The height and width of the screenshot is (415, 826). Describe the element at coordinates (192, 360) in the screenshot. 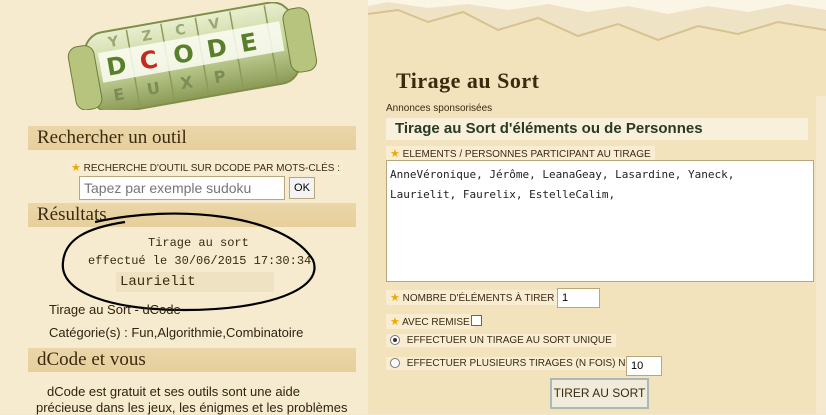

I see `about-section-title: dCode et vous` at that location.